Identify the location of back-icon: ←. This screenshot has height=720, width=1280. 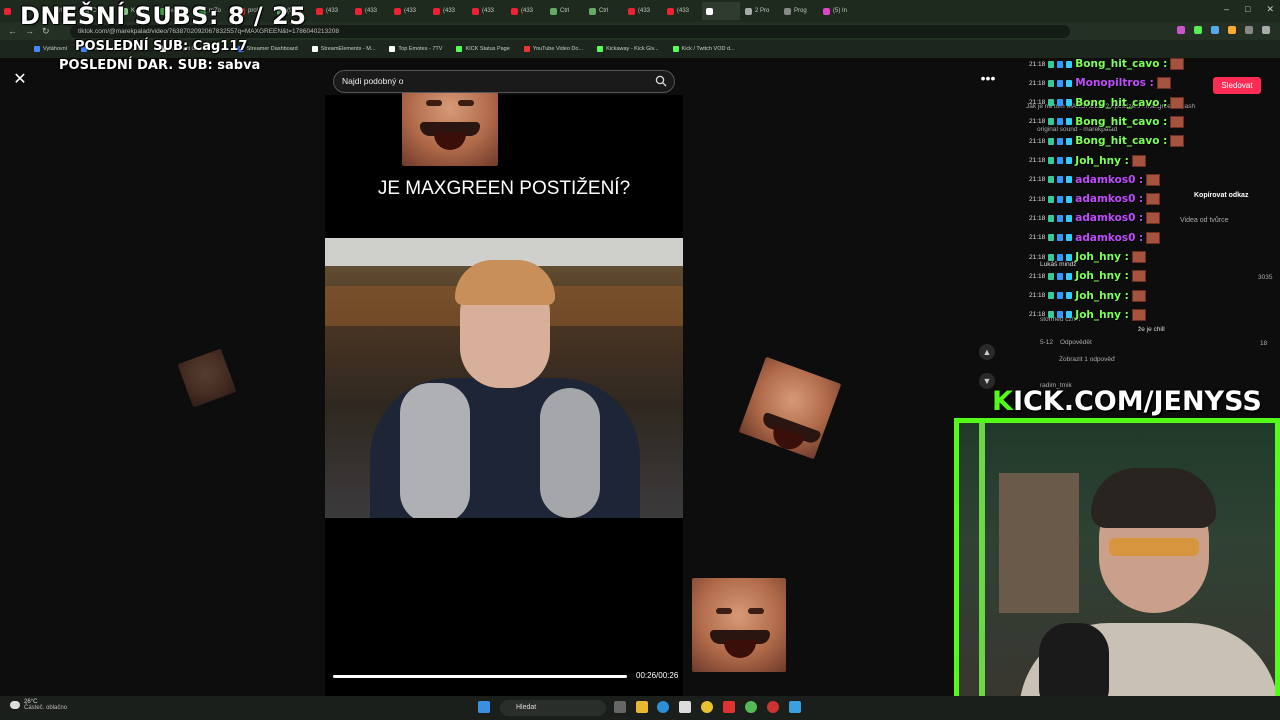
(12, 31).